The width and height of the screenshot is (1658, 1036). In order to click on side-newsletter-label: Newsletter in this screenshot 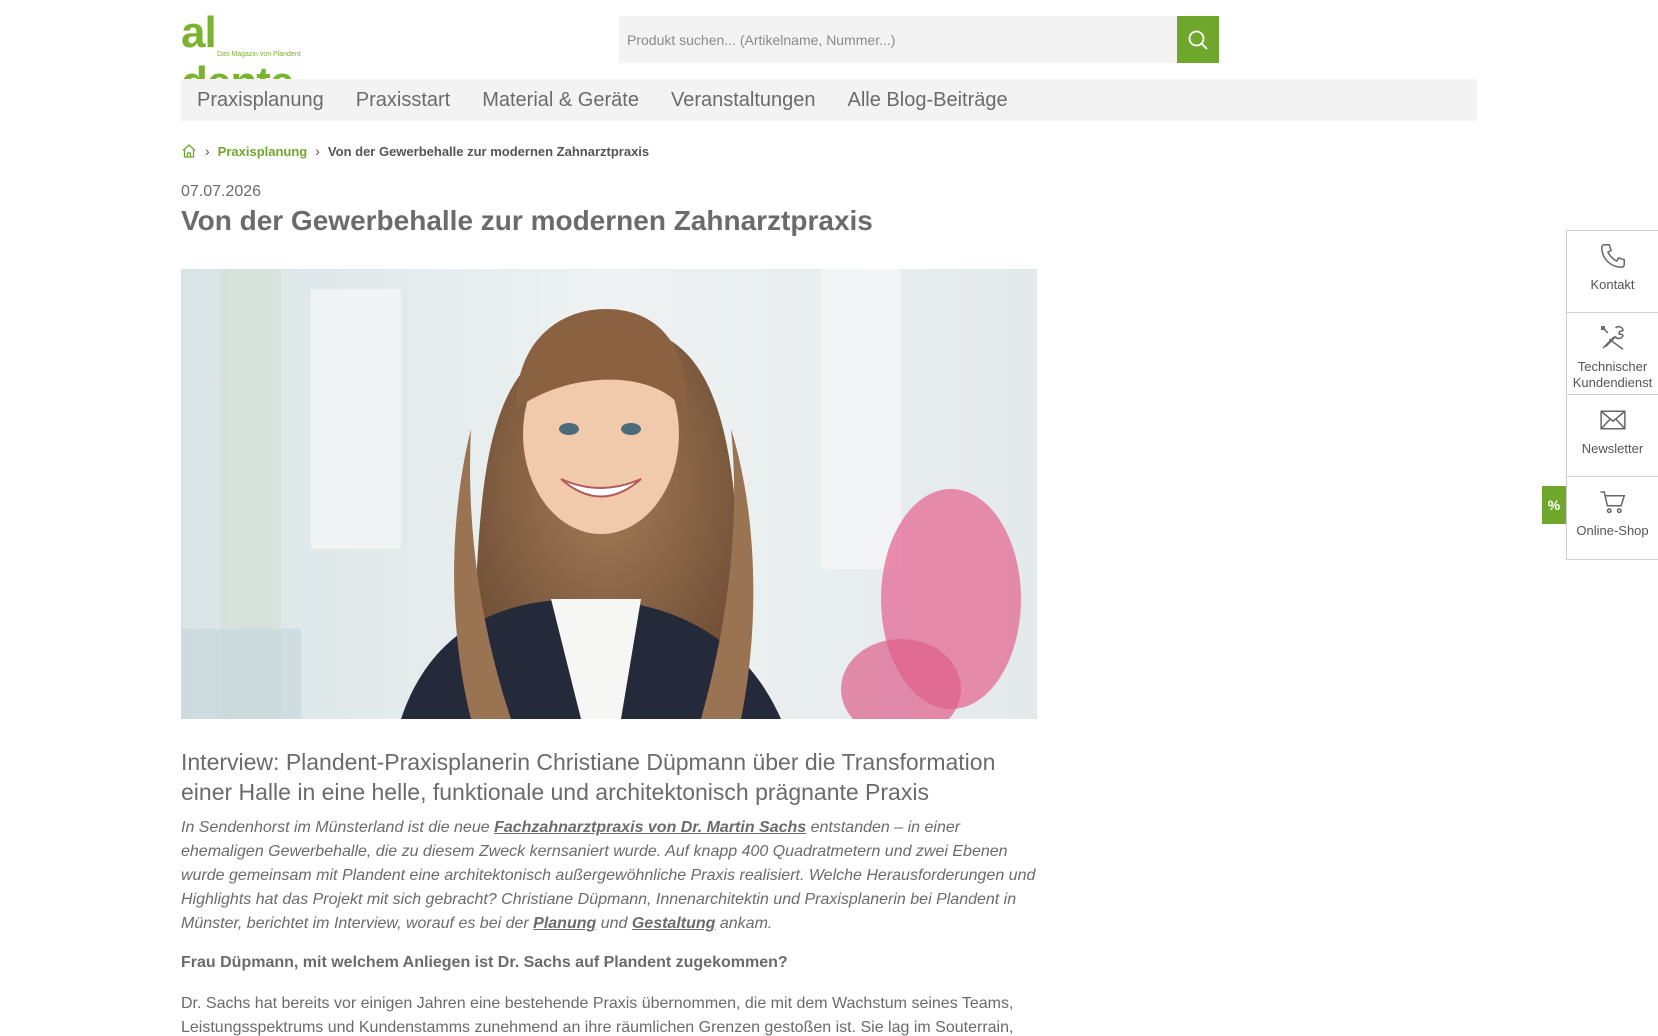, I will do `click(1612, 448)`.